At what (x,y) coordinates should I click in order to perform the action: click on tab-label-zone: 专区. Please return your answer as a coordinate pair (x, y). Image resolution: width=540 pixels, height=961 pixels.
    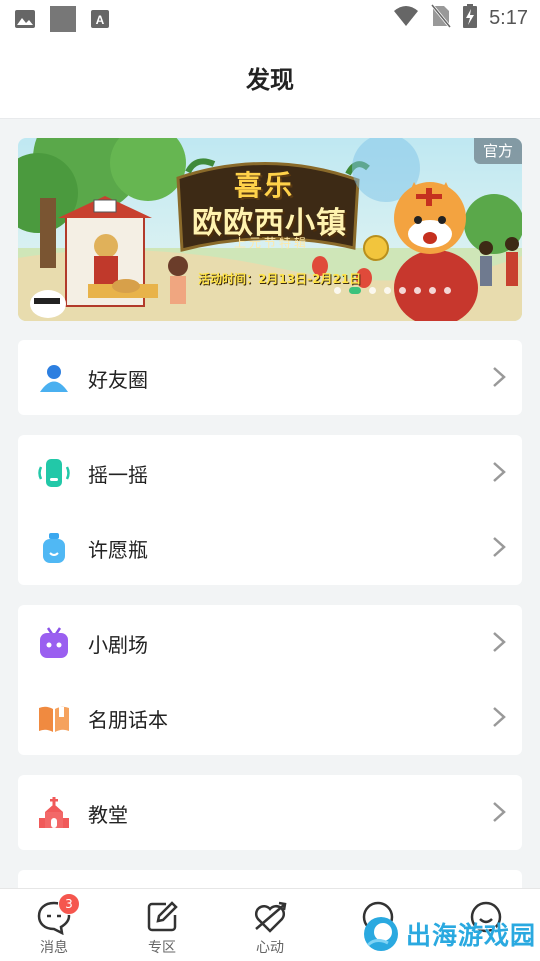
    Looking at the image, I should click on (162, 948).